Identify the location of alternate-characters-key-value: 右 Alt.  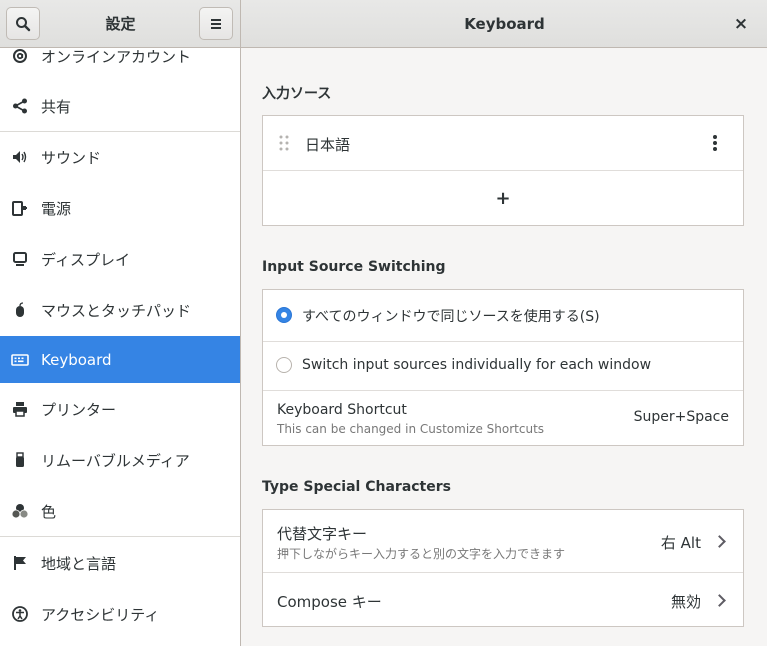
(680, 543).